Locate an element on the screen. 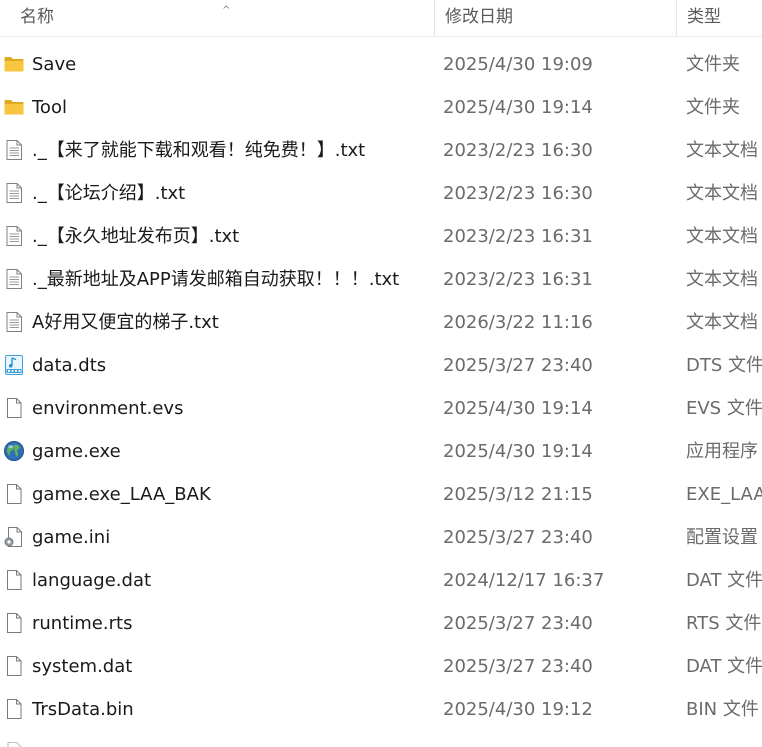 Image resolution: width=762 pixels, height=747 pixels. file-row-13: language.dat 2024/12/17 16:37 DAT 文件 is located at coordinates (381, 580).